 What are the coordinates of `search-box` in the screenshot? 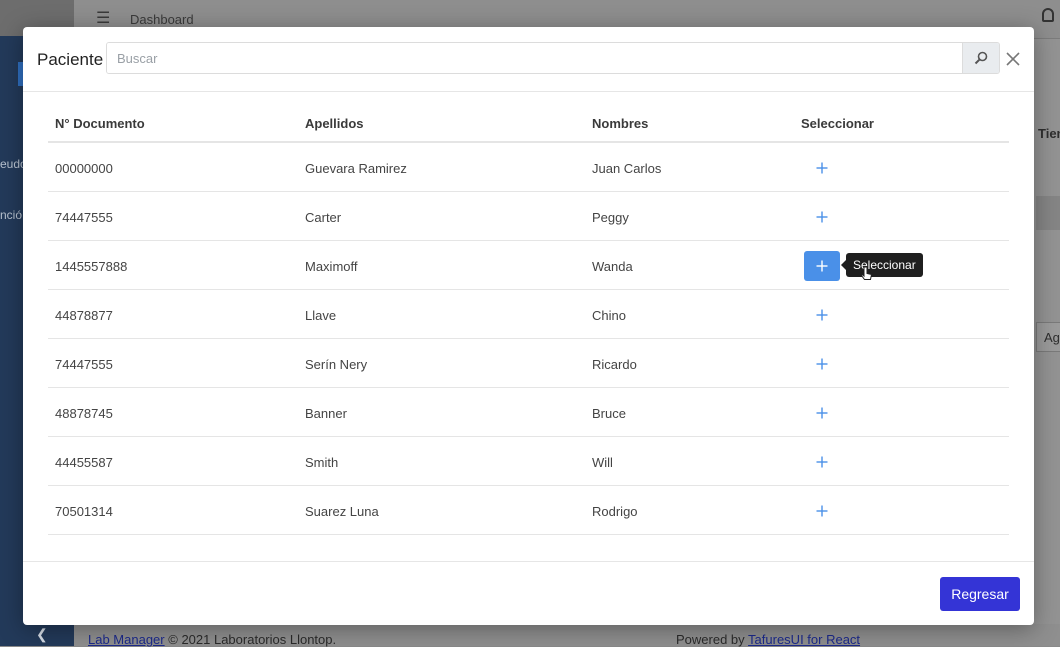 It's located at (553, 58).